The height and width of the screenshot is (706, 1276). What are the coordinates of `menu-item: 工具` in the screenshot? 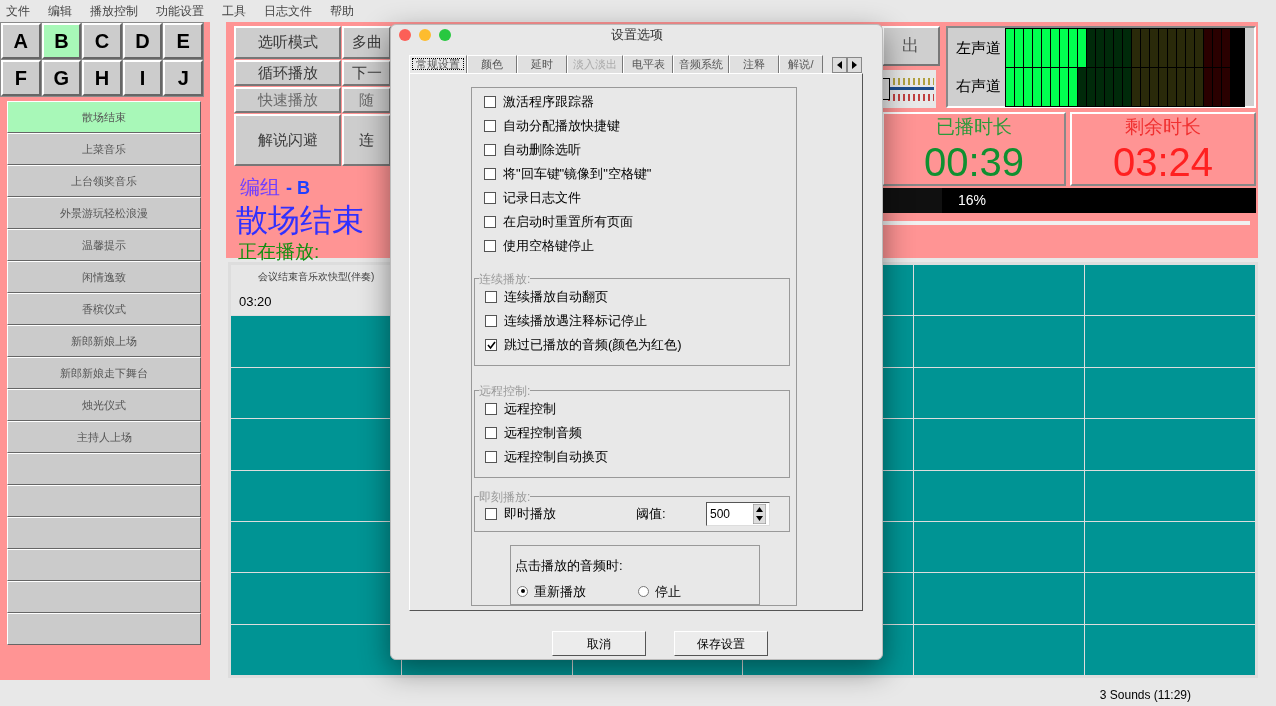 It's located at (234, 11).